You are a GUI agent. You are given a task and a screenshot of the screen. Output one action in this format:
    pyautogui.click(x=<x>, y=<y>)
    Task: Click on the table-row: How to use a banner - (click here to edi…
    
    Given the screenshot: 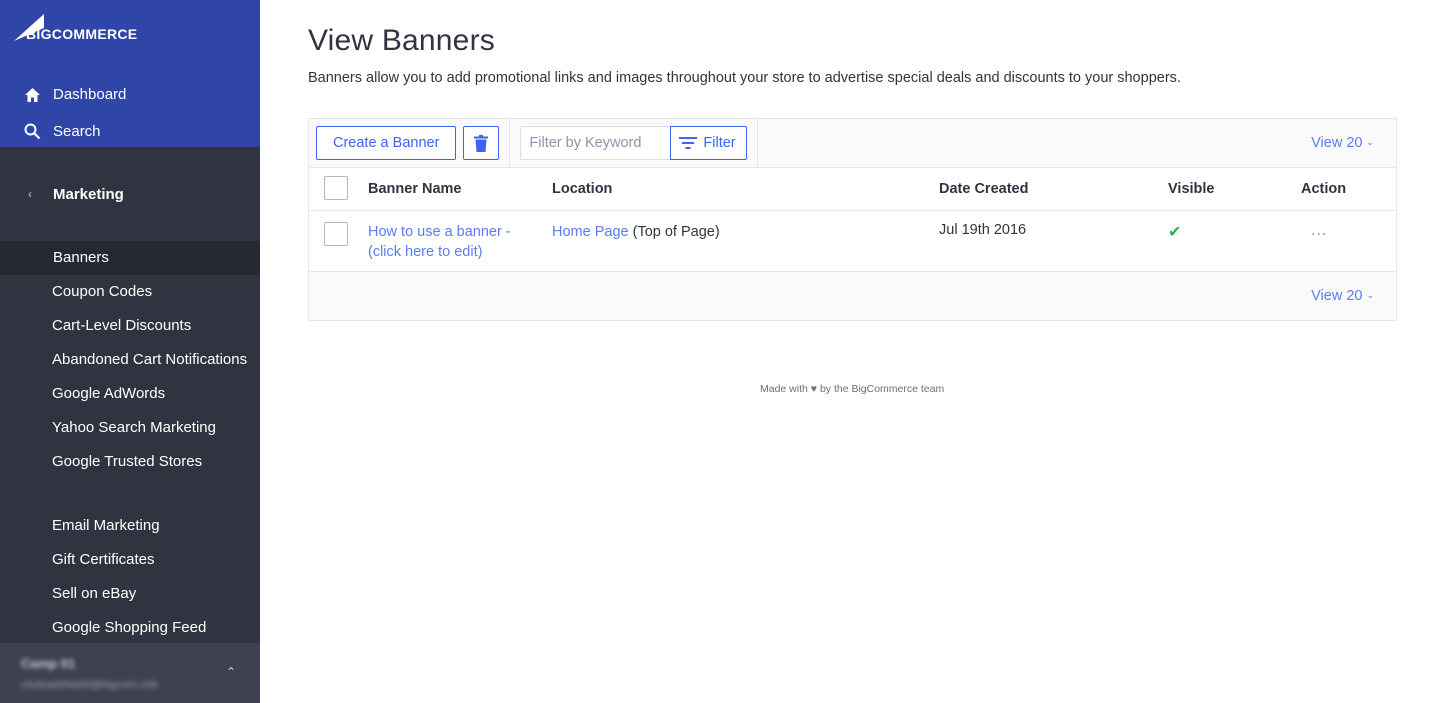 What is the action you would take?
    pyautogui.click(x=852, y=241)
    